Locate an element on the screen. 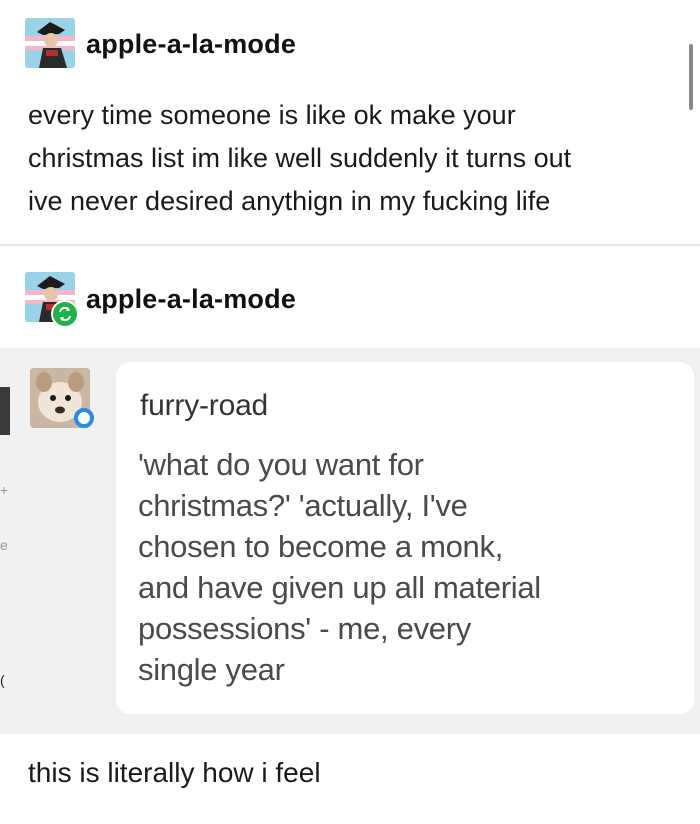 Image resolution: width=700 pixels, height=824 pixels. post-divider is located at coordinates (350, 245).